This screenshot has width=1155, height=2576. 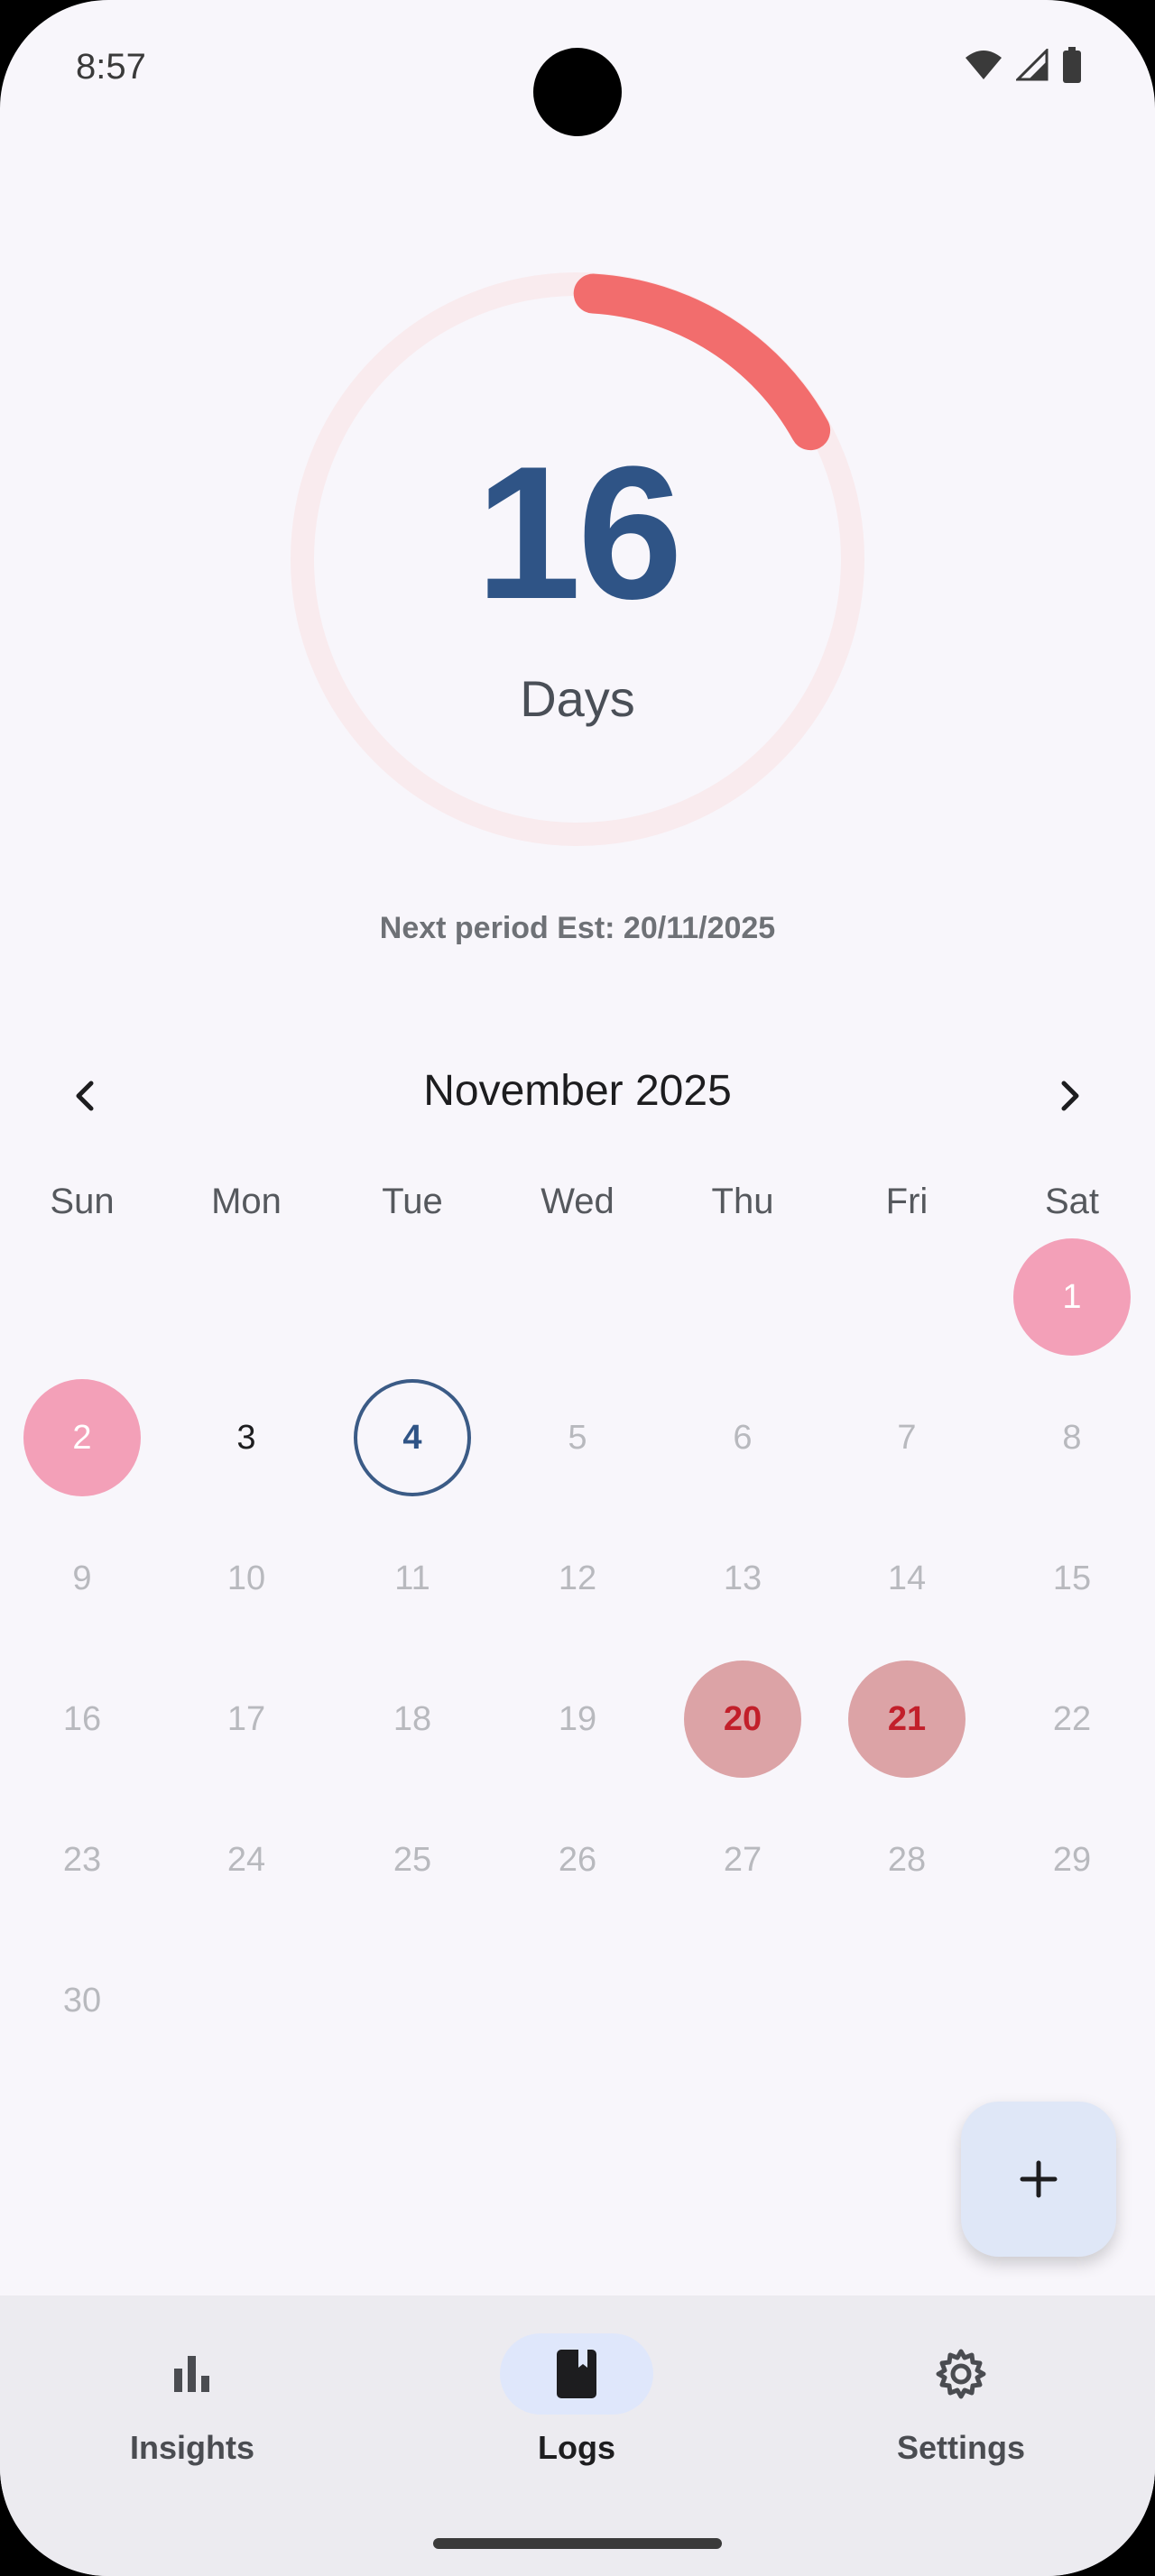 I want to click on calendar-day: 16, so click(x=82, y=1719).